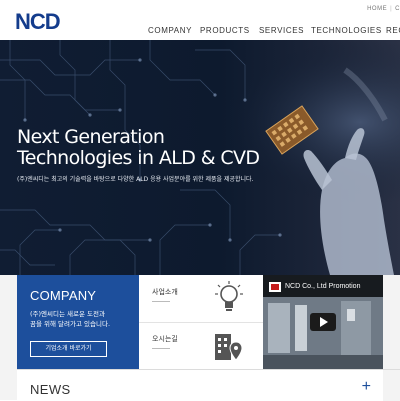 This screenshot has width=400, height=401. I want to click on quick-links: 사업소개 오시는길, so click(201, 322).